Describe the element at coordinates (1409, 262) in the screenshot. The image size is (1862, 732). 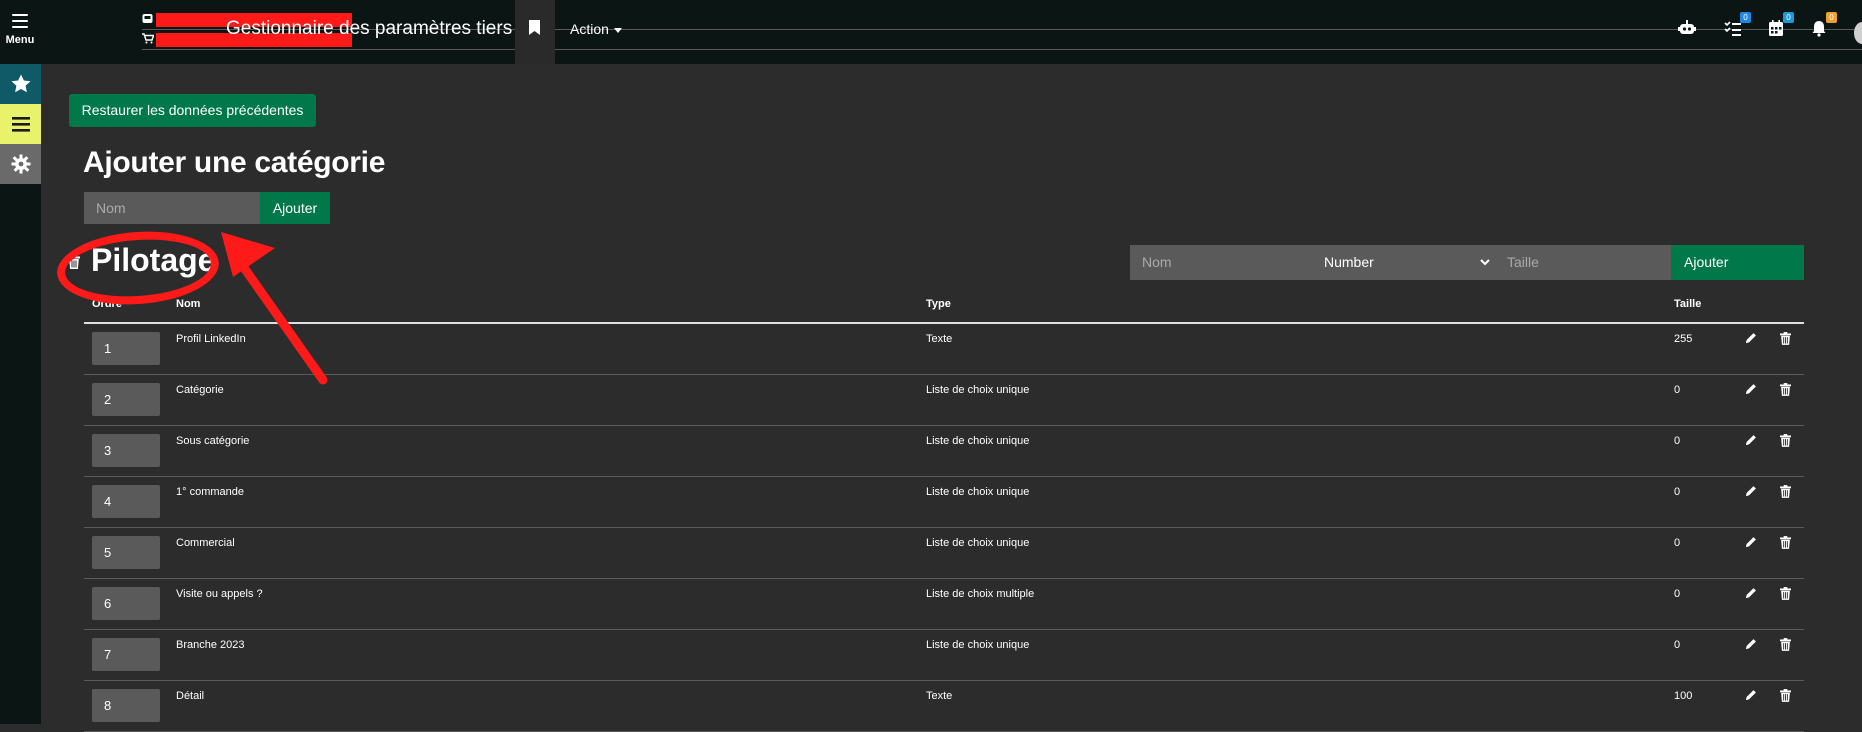
I see `field-type-select: Number` at that location.